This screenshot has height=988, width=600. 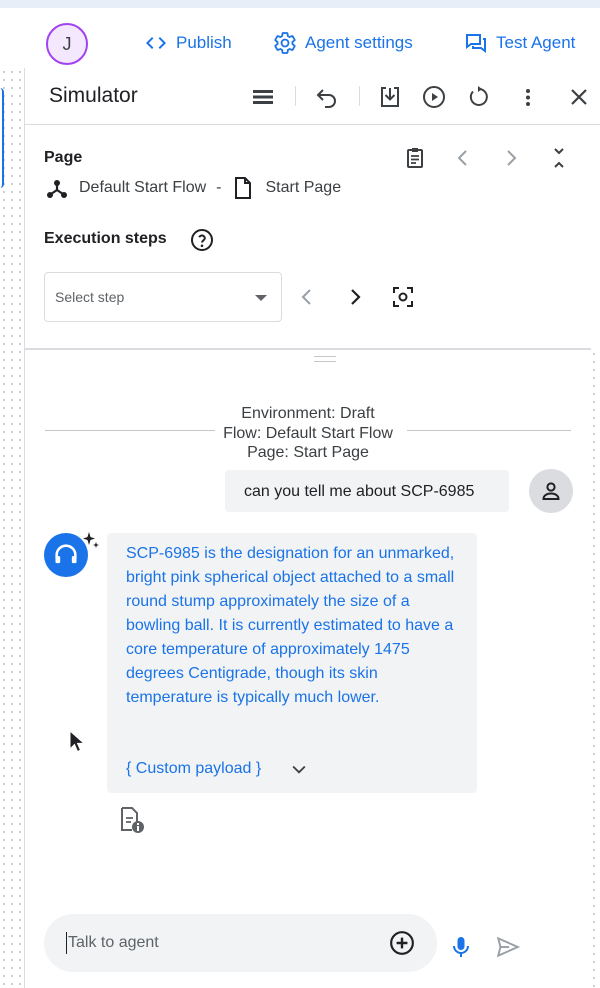 What do you see at coordinates (478, 97) in the screenshot?
I see `reset-icon` at bounding box center [478, 97].